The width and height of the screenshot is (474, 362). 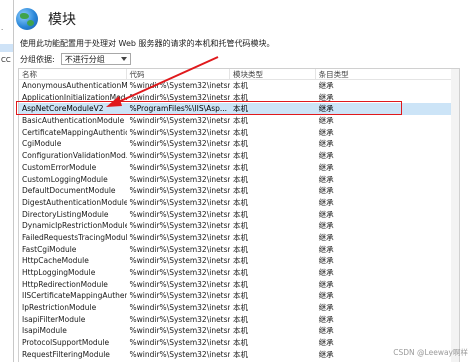 I want to click on grouping-selected-value: 不进行分组, so click(x=84, y=59).